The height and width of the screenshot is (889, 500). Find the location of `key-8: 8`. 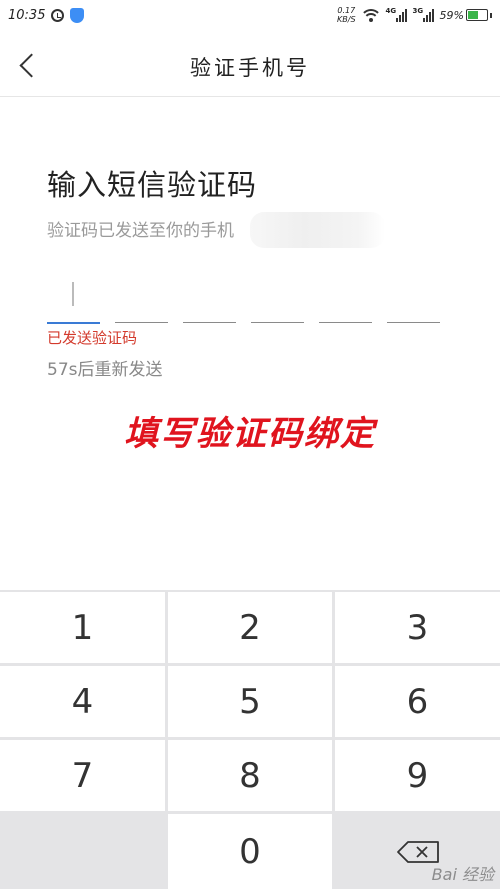

key-8: 8 is located at coordinates (250, 775).